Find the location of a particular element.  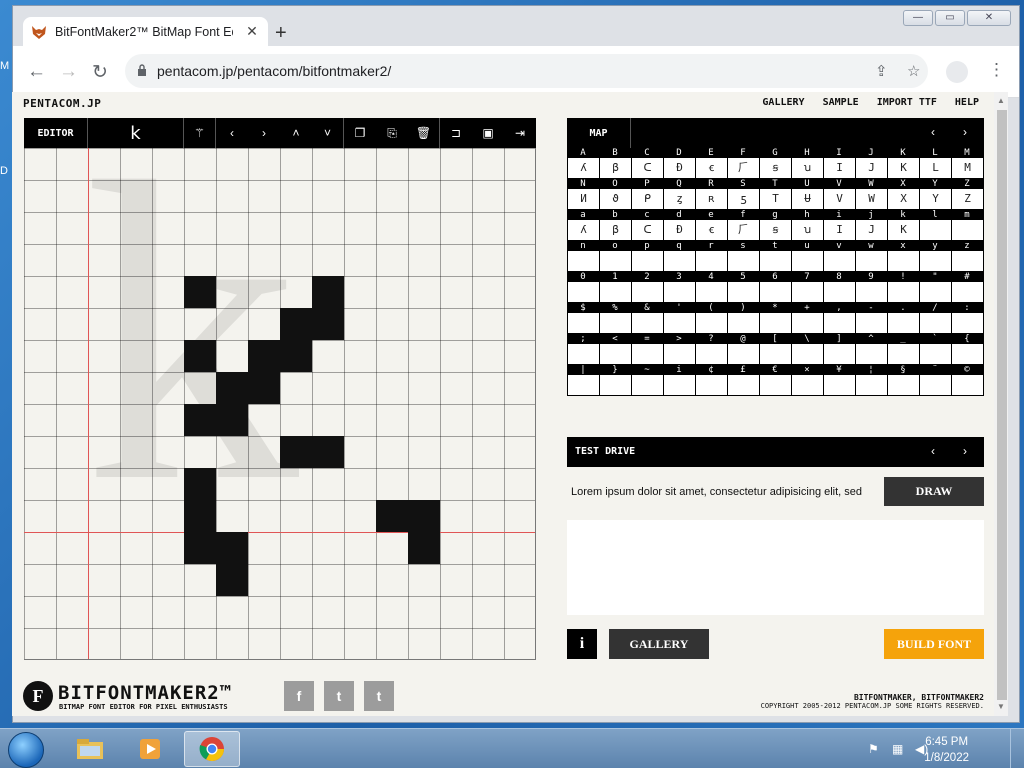

map-glyph-cell: ȥ is located at coordinates (680, 199).